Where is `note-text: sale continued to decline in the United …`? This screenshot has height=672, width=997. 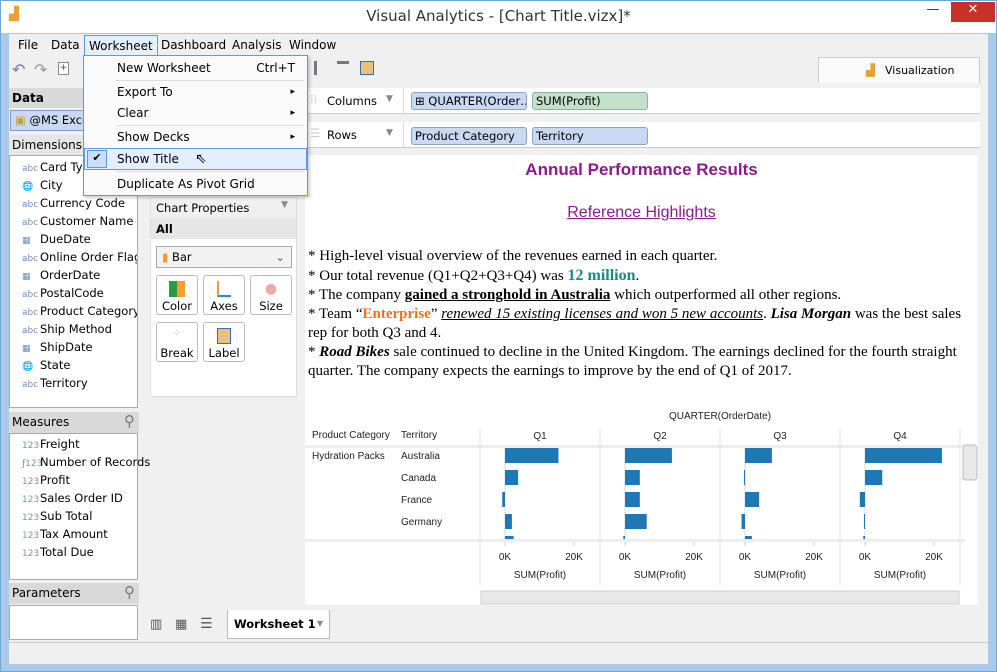 note-text: sale continued to decline in the United … is located at coordinates (632, 361).